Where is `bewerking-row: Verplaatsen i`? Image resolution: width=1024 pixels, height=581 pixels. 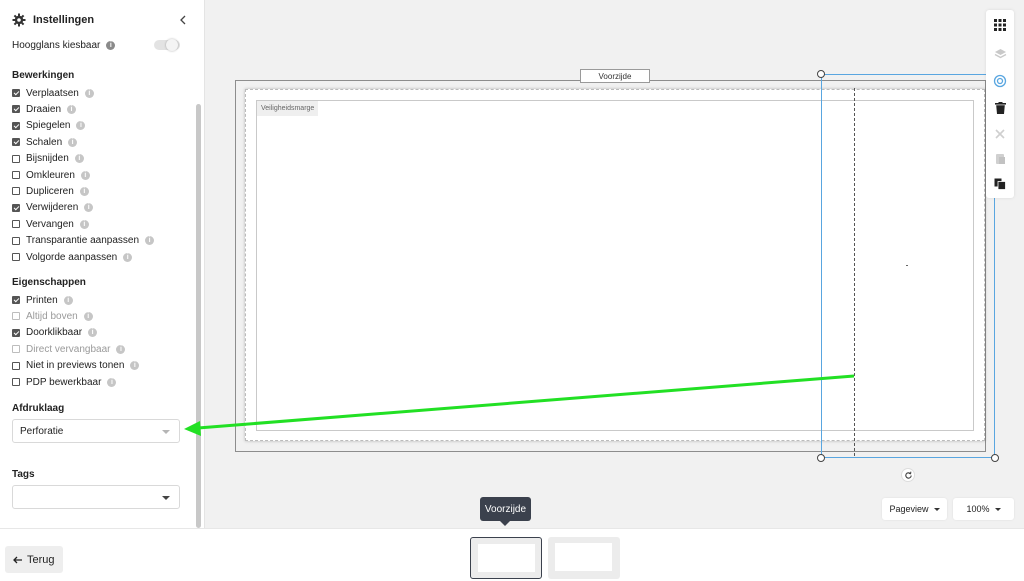
bewerking-row: Verplaatsen i is located at coordinates (53, 93).